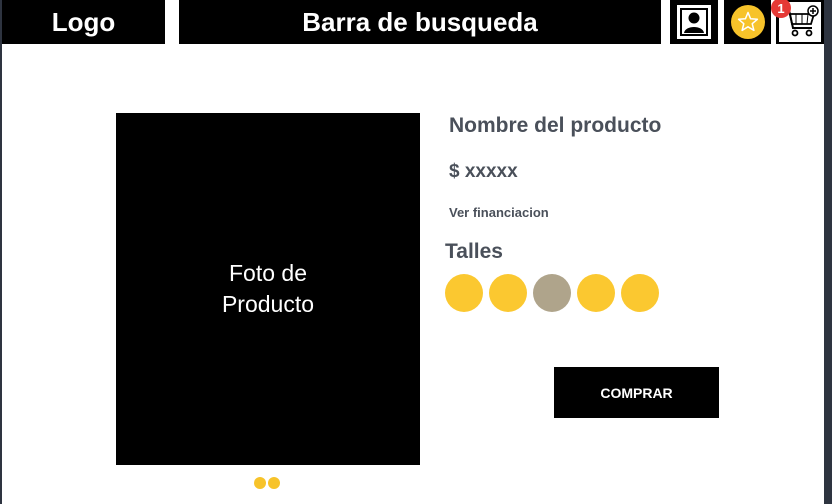 Image resolution: width=832 pixels, height=504 pixels. I want to click on buy-button: COMPRAR, so click(636, 392).